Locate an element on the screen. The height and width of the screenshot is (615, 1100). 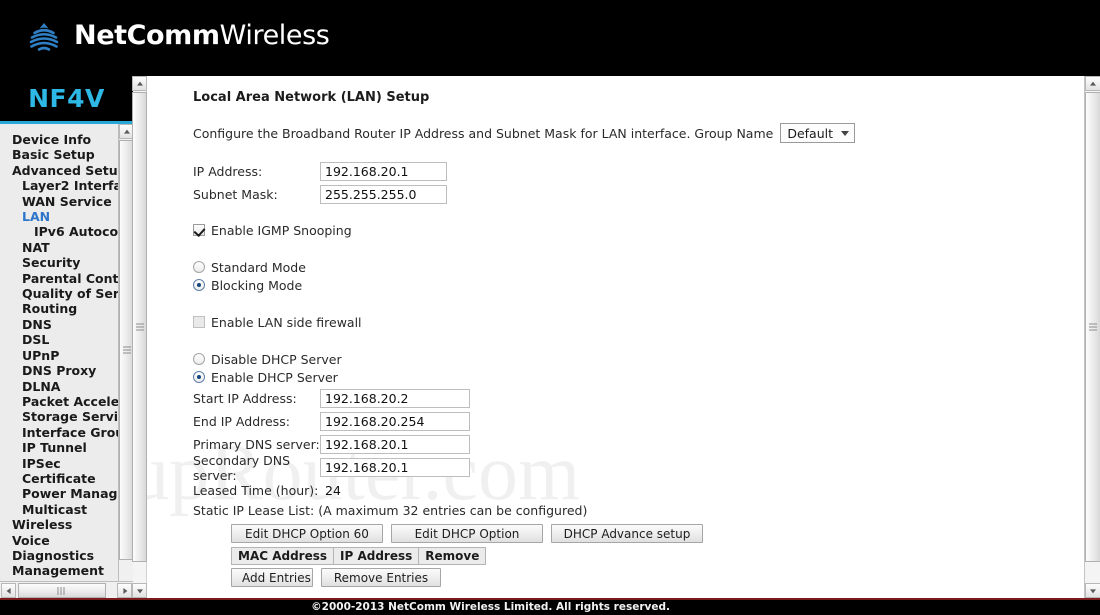
chevron-down-icon is located at coordinates (845, 133).